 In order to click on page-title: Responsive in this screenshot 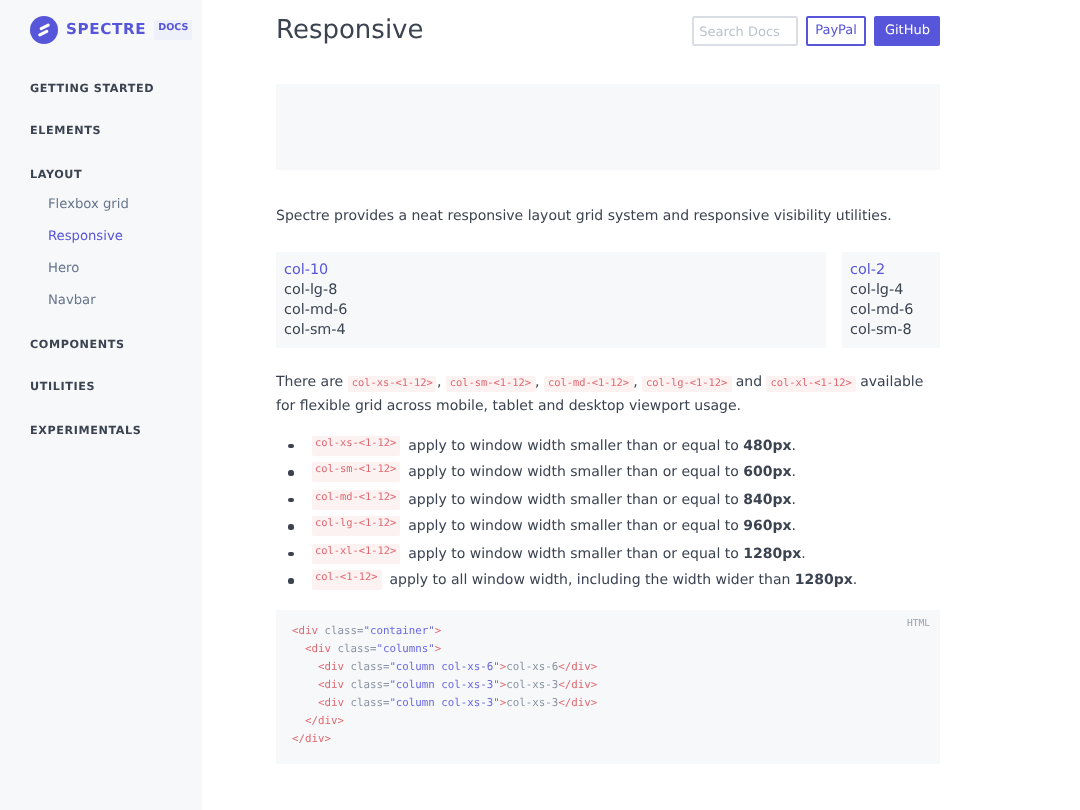, I will do `click(350, 32)`.